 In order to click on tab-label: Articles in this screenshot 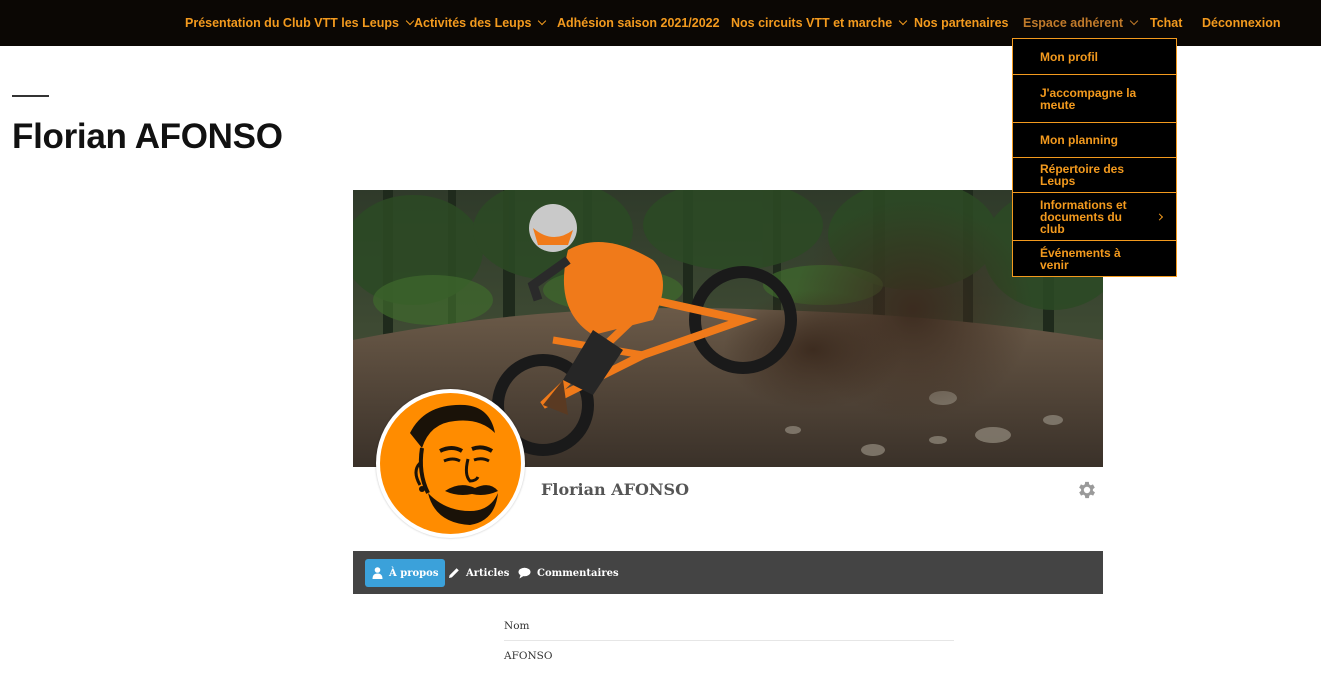, I will do `click(488, 573)`.